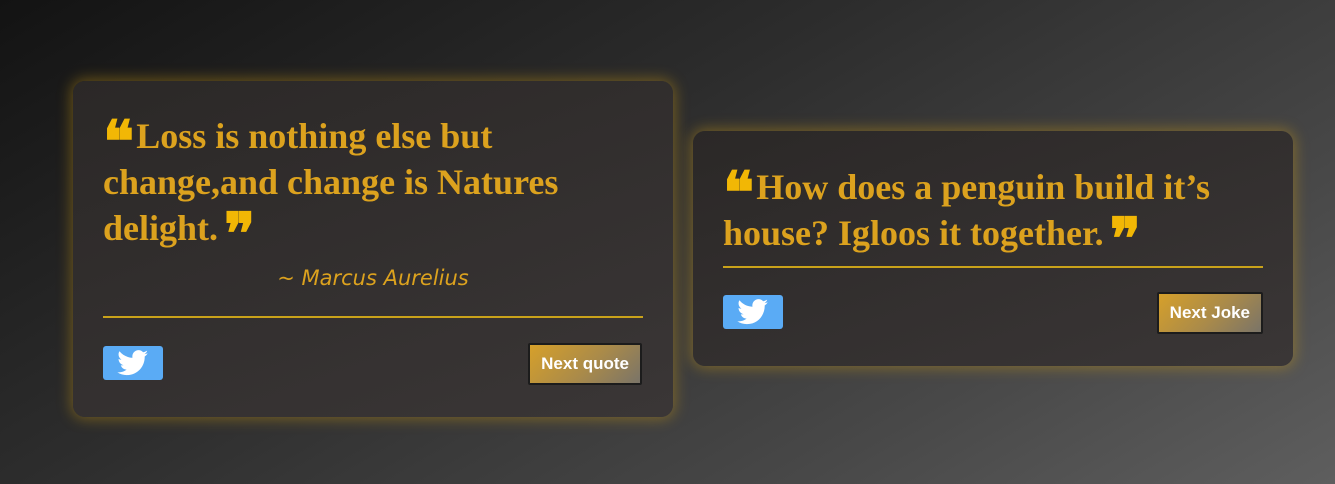 The image size is (1335, 484). Describe the element at coordinates (373, 278) in the screenshot. I see `quote-author: ~ Marcus Aurelius` at that location.